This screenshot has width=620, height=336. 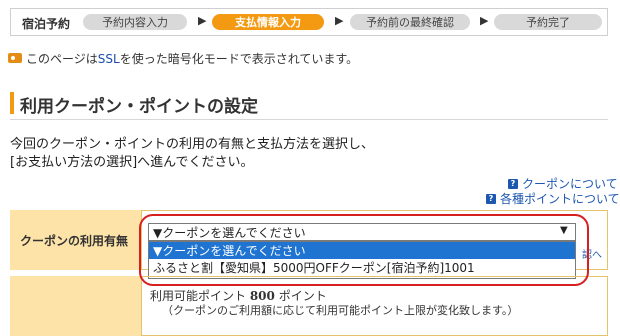 What do you see at coordinates (15, 58) in the screenshot?
I see `key-icon` at bounding box center [15, 58].